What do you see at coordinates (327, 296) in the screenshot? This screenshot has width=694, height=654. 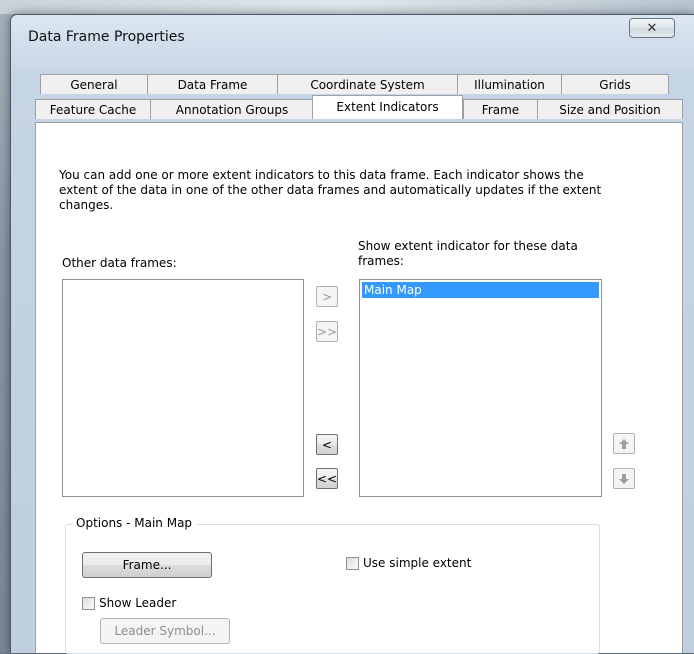 I see `add-button: >` at bounding box center [327, 296].